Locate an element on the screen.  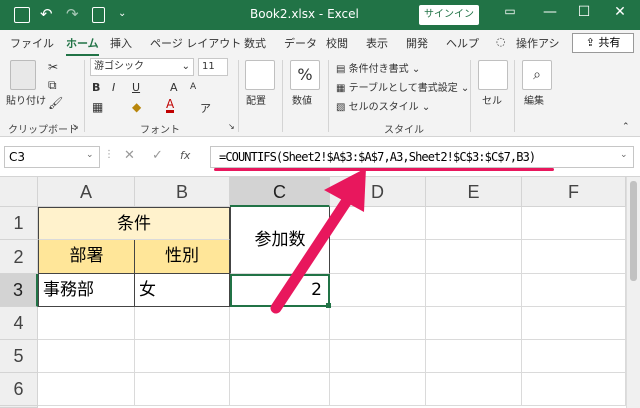
arrow-shaft is located at coordinates (313, 252).